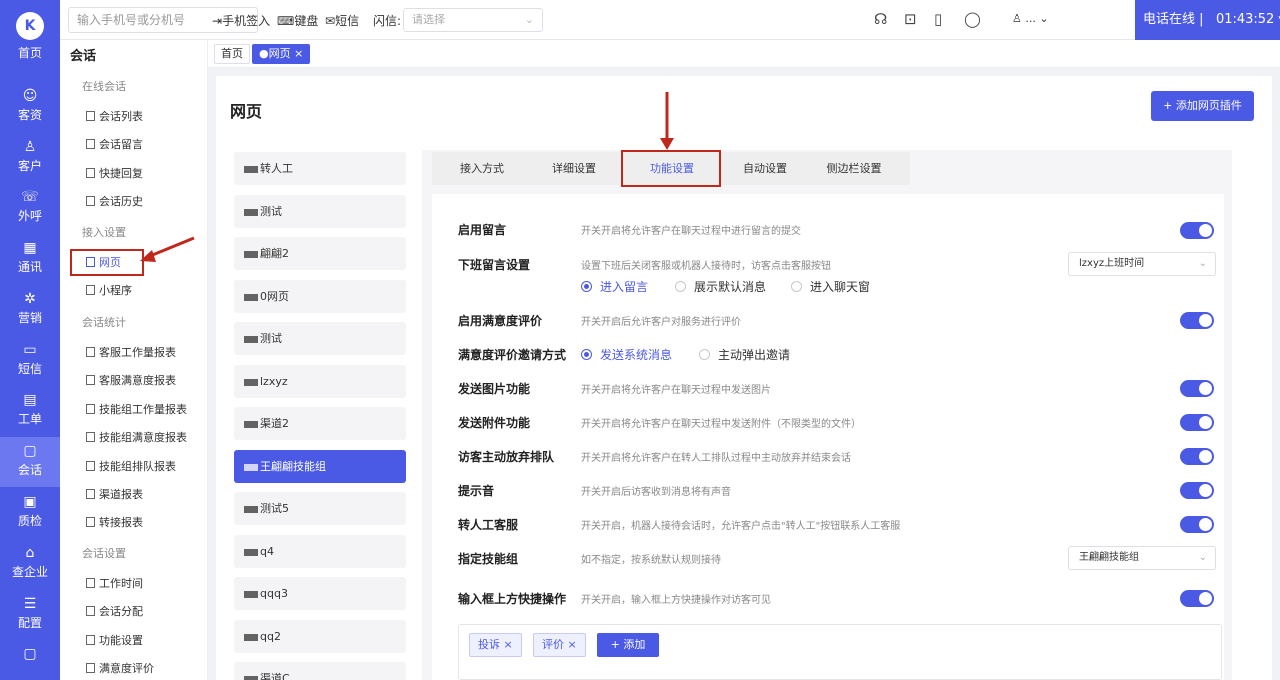 The width and height of the screenshot is (1280, 680). Describe the element at coordinates (1197, 230) in the screenshot. I see `leave-msg-toggle` at that location.